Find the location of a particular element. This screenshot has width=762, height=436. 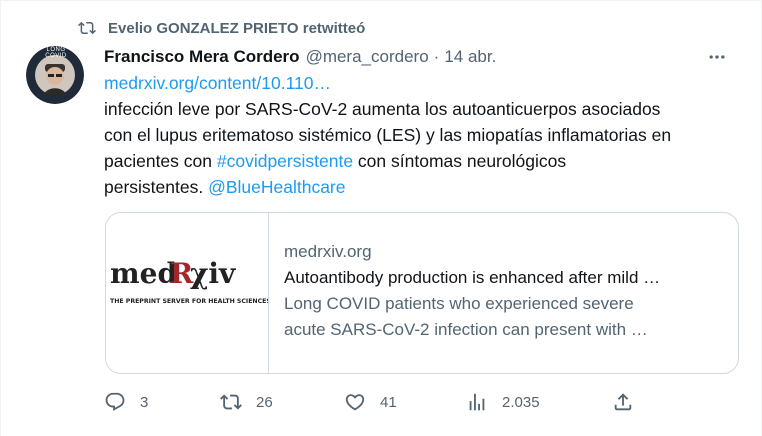

share-icon is located at coordinates (623, 402).